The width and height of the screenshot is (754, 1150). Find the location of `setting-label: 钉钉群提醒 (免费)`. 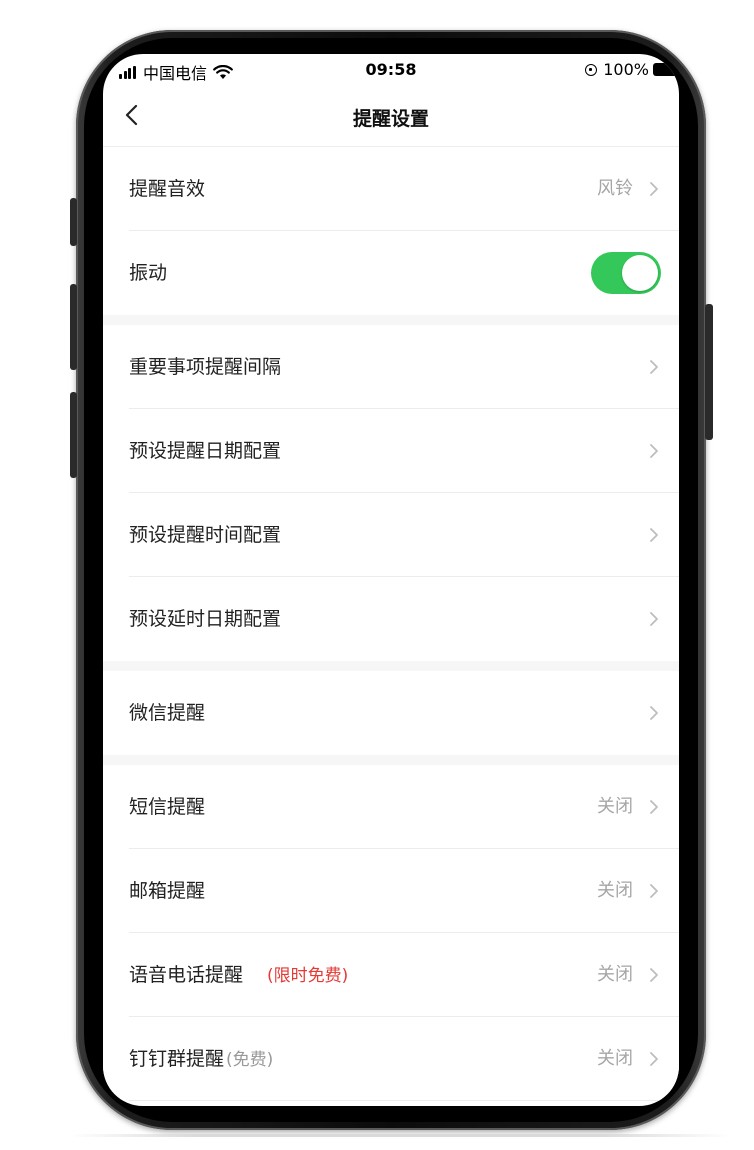

setting-label: 钉钉群提醒 (免费) is located at coordinates (201, 1059).